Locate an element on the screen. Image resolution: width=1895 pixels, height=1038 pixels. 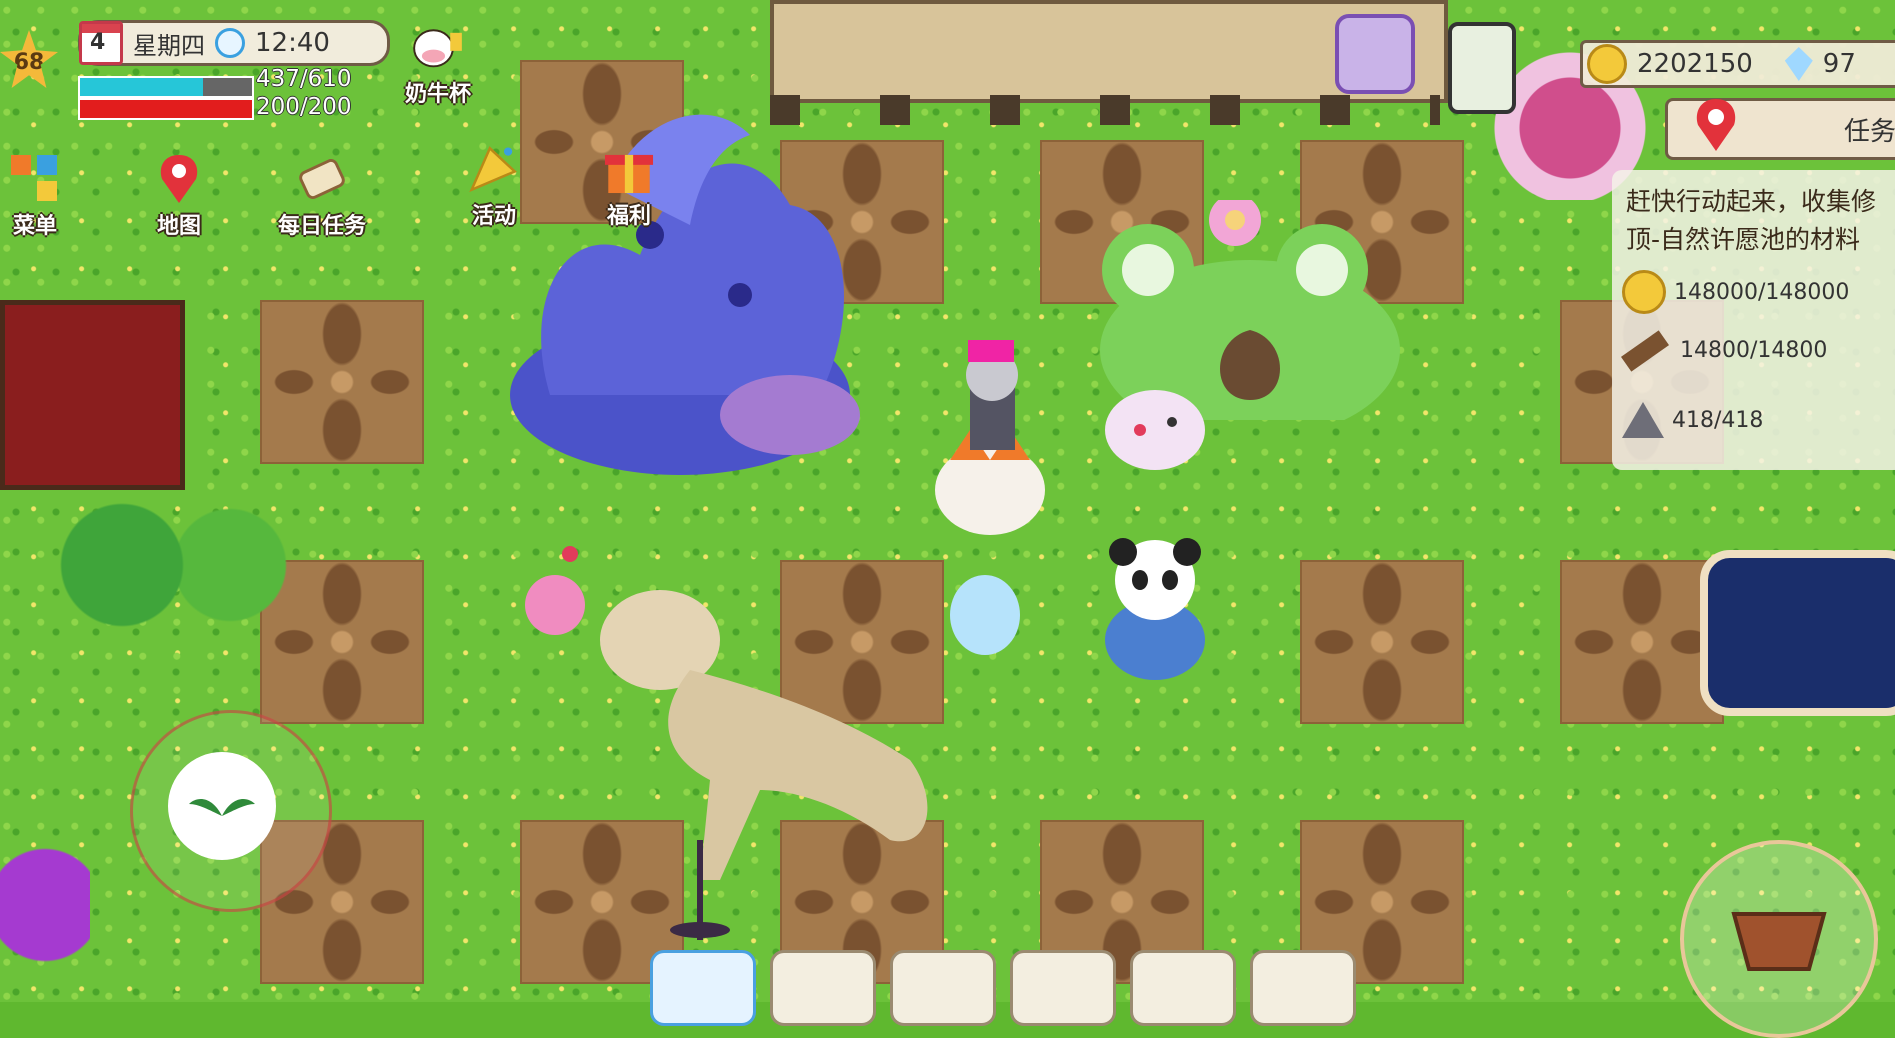
level-number: 68 is located at coordinates (29, 62).